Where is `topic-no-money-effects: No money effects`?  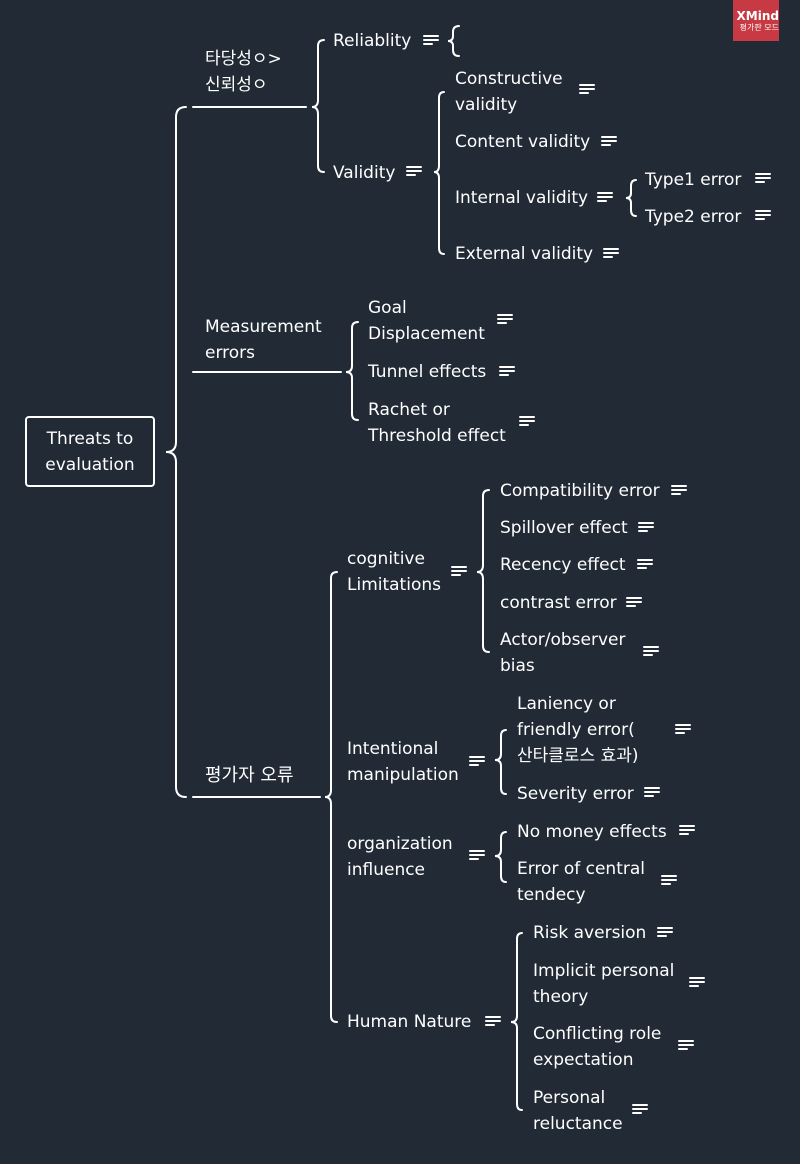 topic-no-money-effects: No money effects is located at coordinates (592, 832).